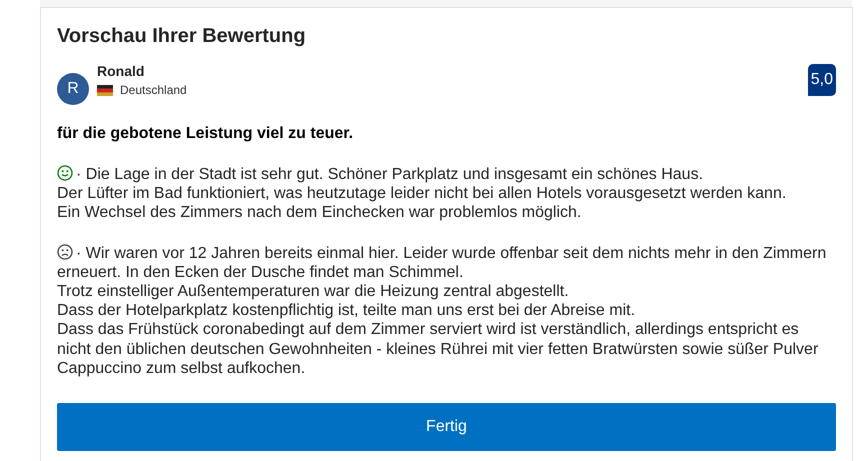  I want to click on avatar: R, so click(73, 89).